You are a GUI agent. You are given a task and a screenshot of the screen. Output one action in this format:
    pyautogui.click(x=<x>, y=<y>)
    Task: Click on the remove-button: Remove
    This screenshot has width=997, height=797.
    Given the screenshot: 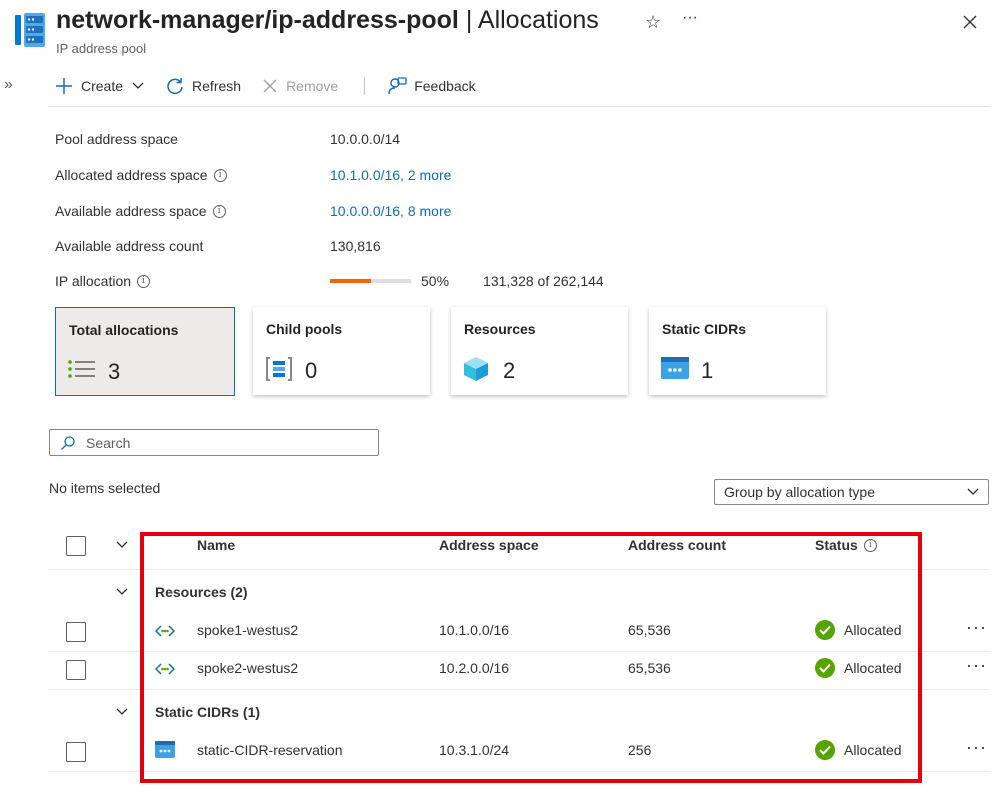 What is the action you would take?
    pyautogui.click(x=299, y=86)
    